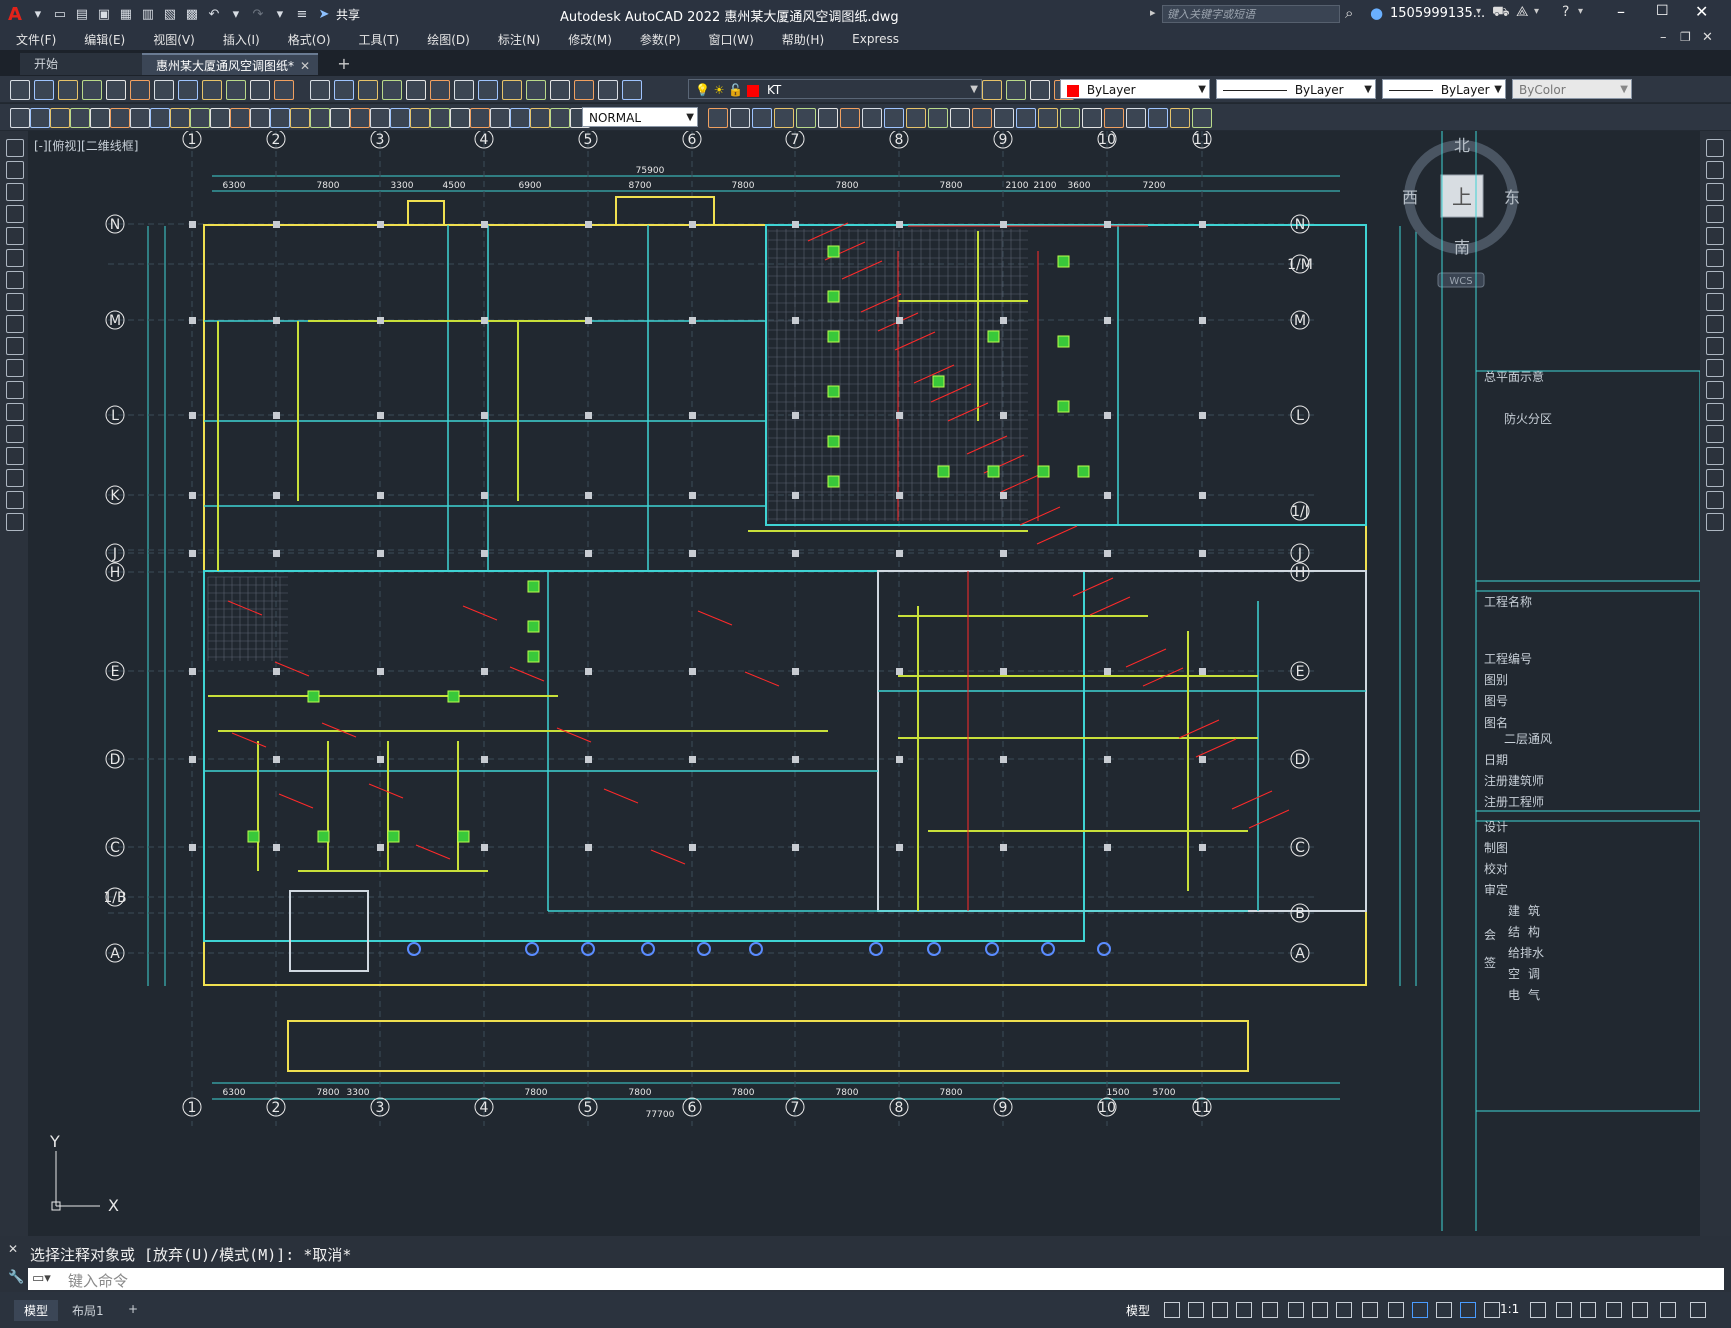 The image size is (1731, 1328). Describe the element at coordinates (15, 214) in the screenshot. I see `draw-tool-4-icon` at that location.